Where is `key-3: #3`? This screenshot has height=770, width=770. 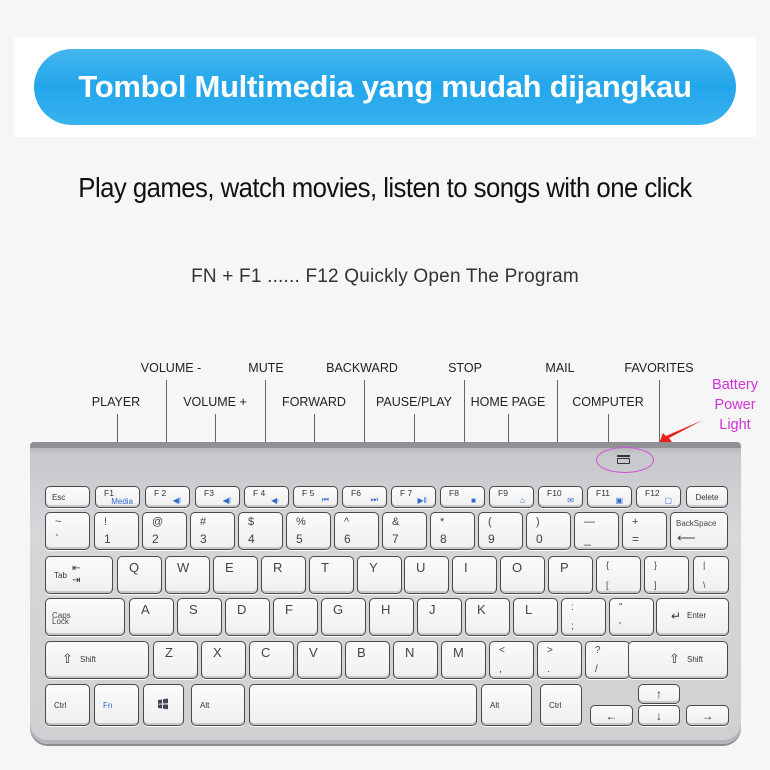 key-3: #3 is located at coordinates (212, 531).